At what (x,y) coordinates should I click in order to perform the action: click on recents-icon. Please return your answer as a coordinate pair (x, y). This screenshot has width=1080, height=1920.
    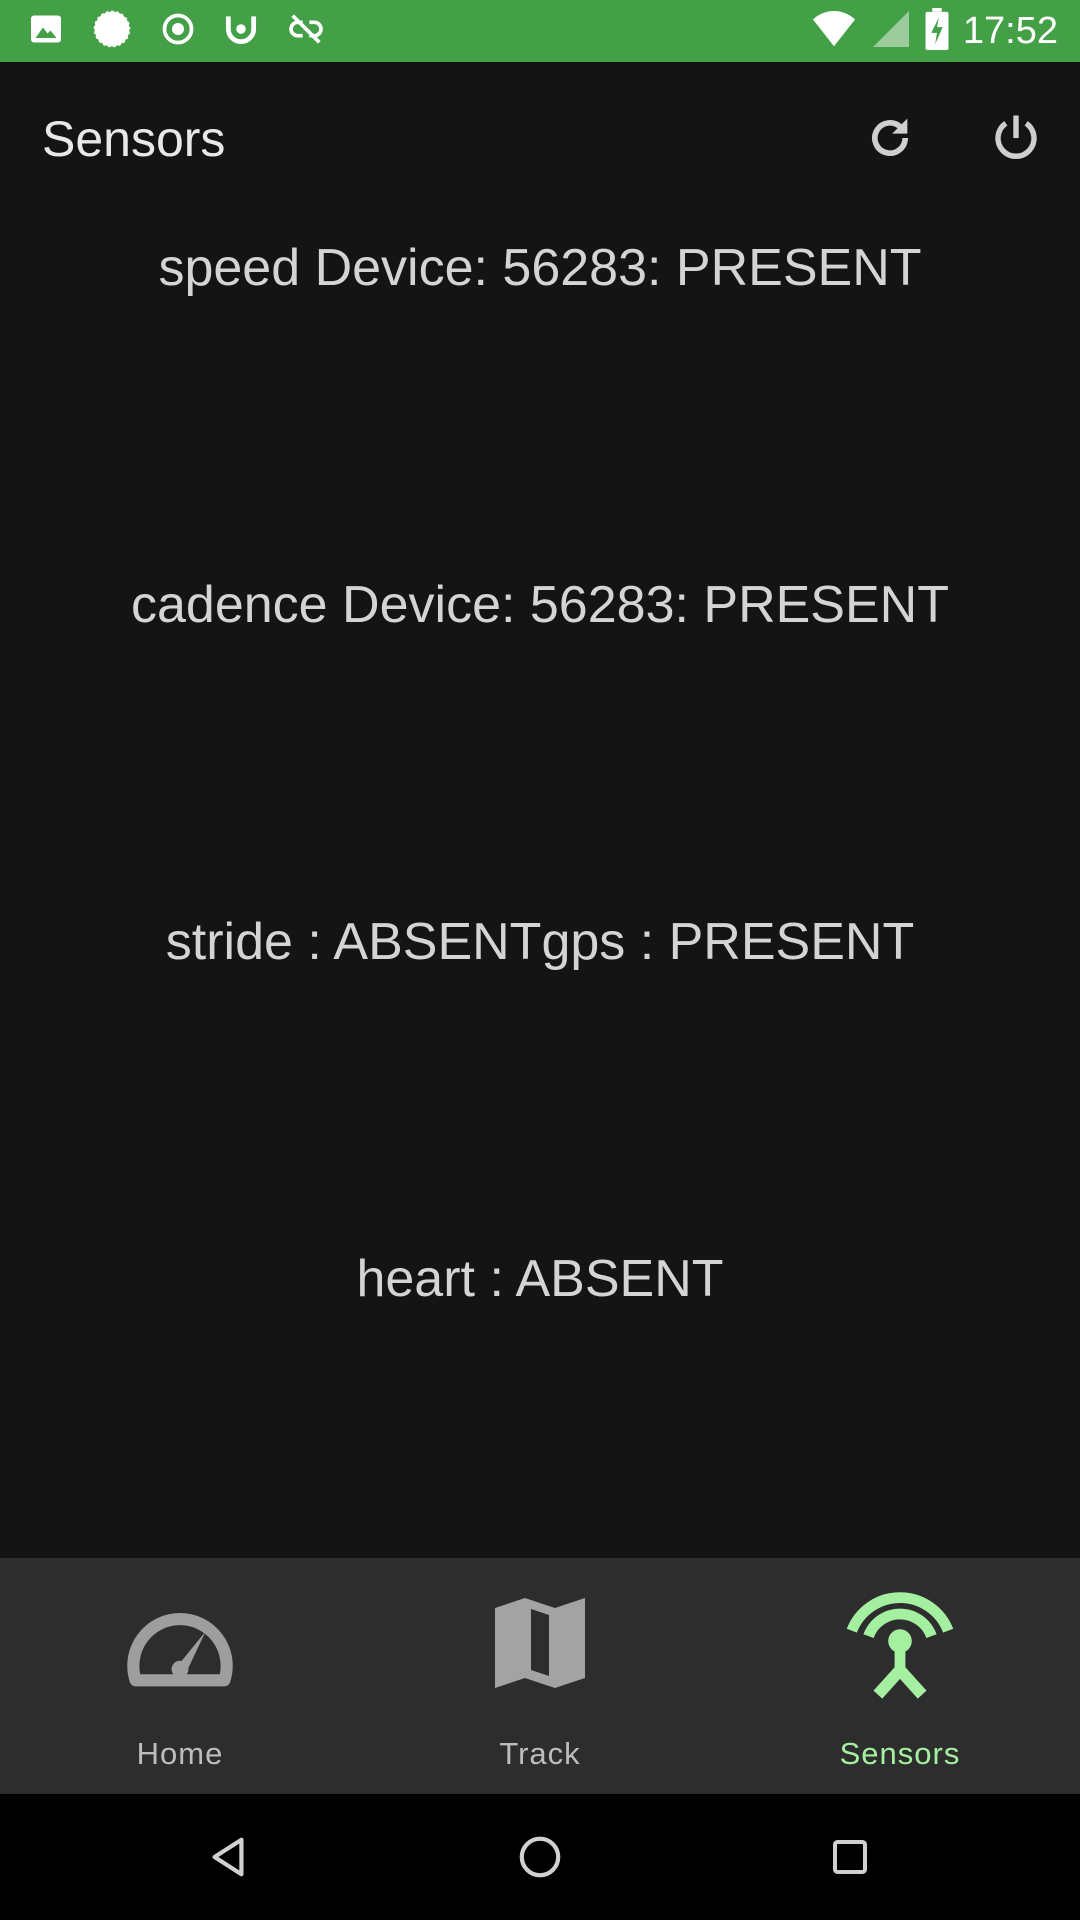
    Looking at the image, I should click on (850, 1857).